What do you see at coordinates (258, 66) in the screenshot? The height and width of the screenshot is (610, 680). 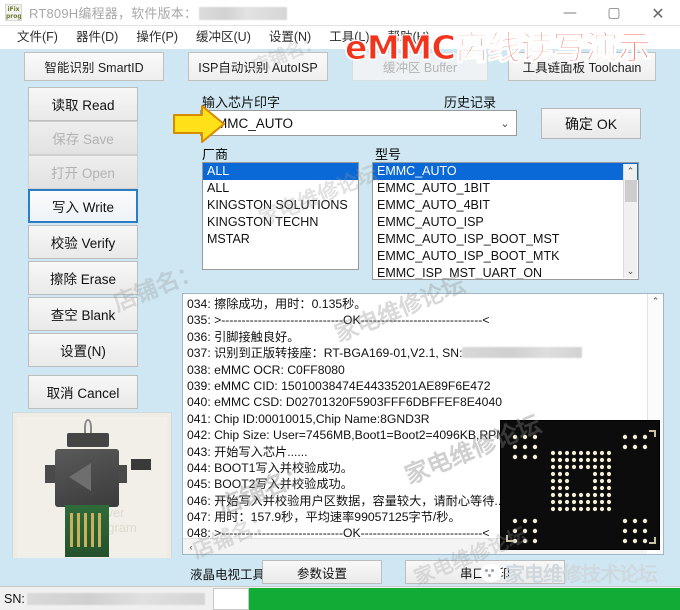 I see `autoisp-button: ISP自动识别 AutoISP` at bounding box center [258, 66].